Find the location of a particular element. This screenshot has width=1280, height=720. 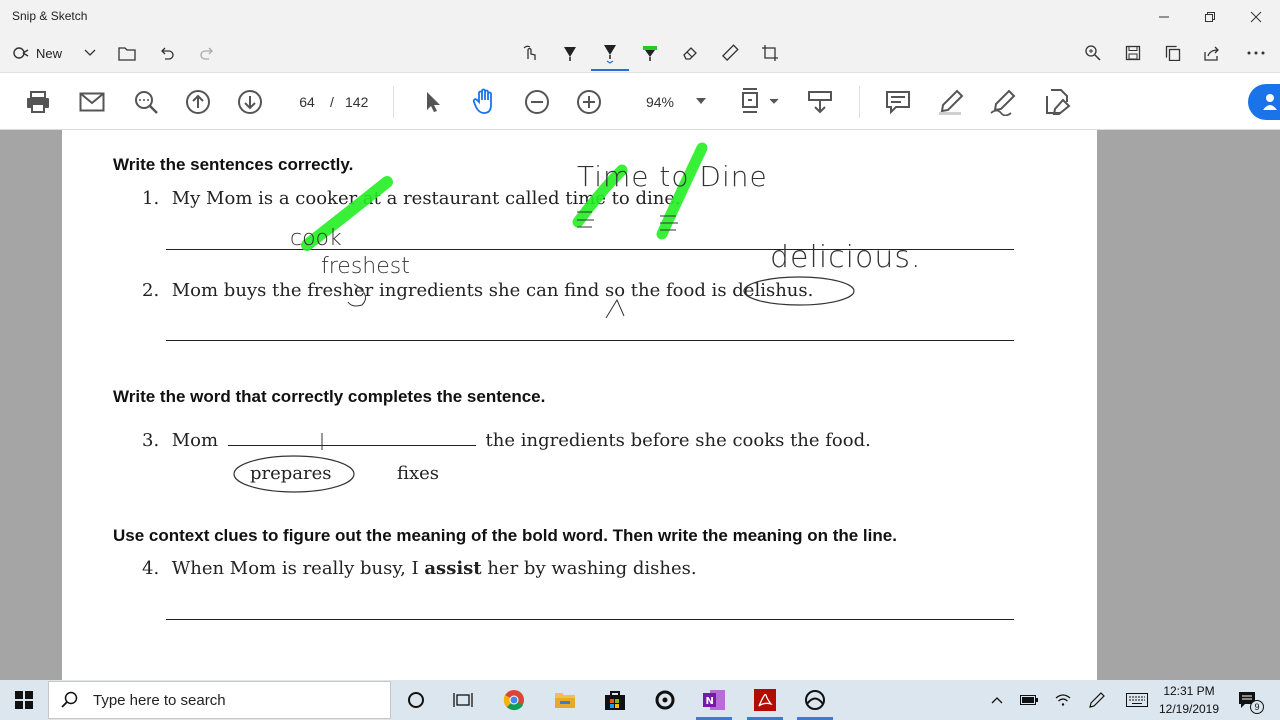

pen-workspace-icon is located at coordinates (1097, 700).